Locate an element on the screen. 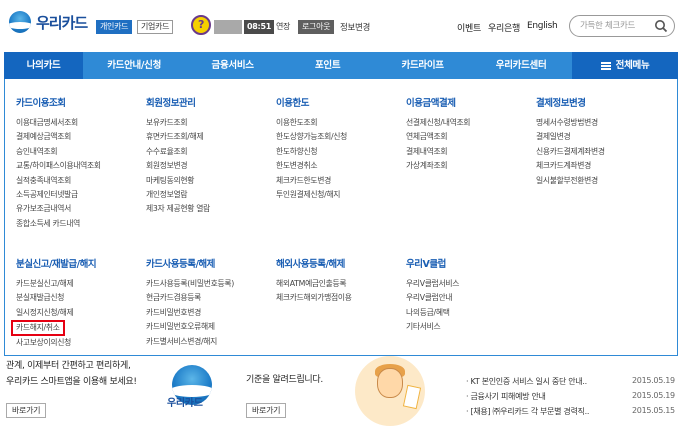 The height and width of the screenshot is (439, 683). woori-bank-link: 우리은행 is located at coordinates (504, 27).